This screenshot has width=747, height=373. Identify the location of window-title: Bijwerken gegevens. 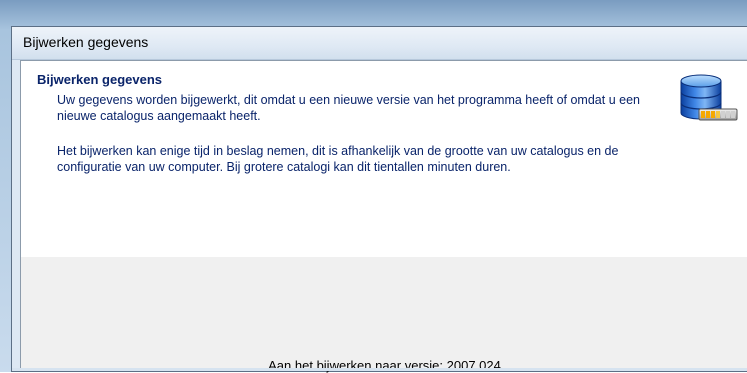
(86, 42).